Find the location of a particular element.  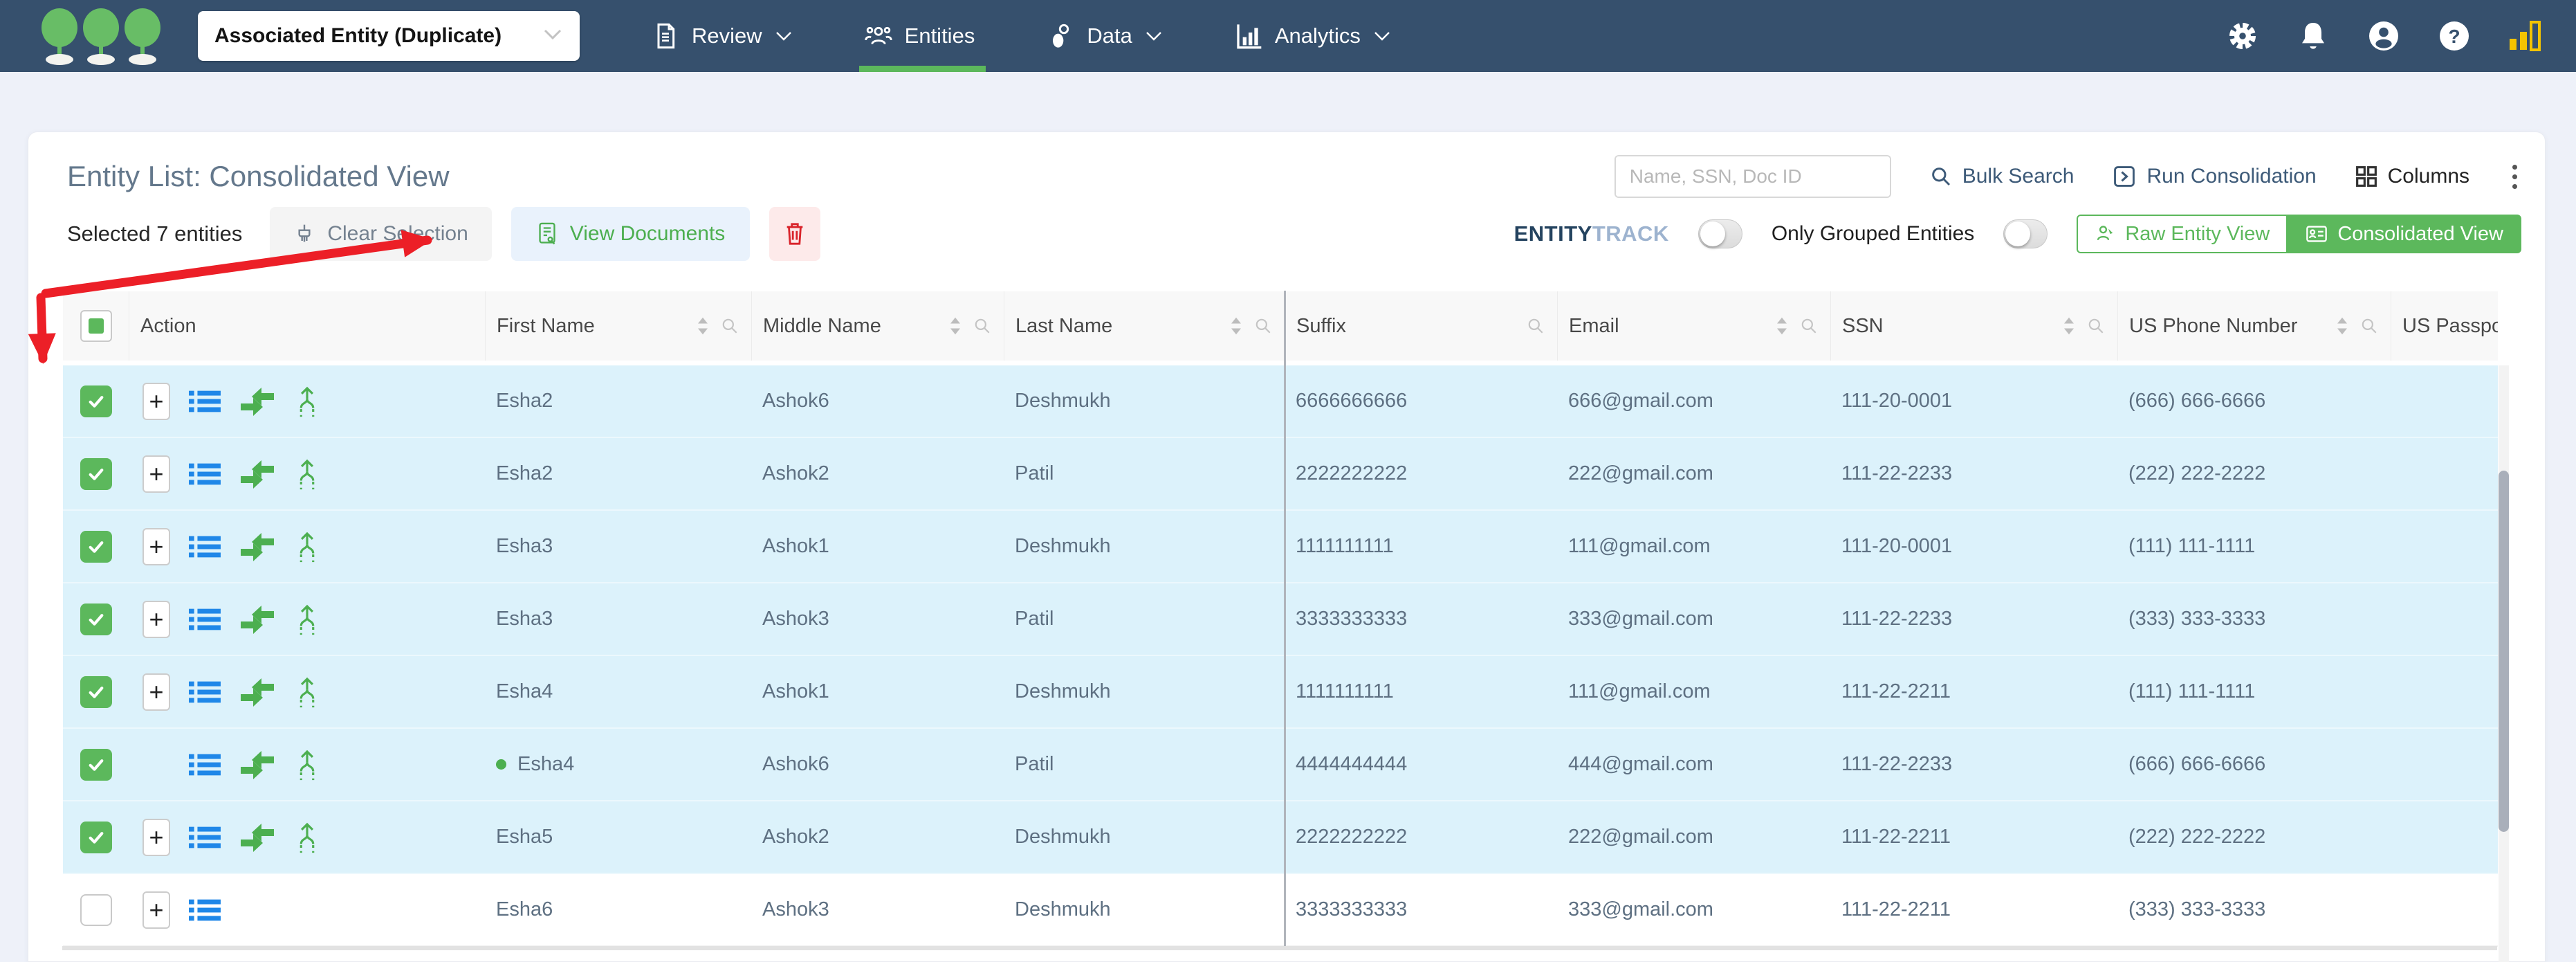

nav-item-entities: Entities is located at coordinates (922, 36).